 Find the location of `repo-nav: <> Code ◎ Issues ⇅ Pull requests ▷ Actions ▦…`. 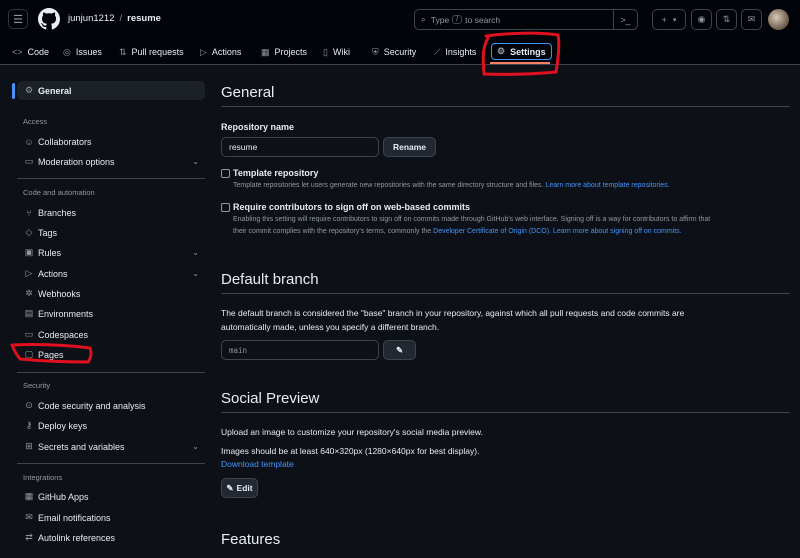

repo-nav: <> Code ◎ Issues ⇅ Pull requests ▷ Actions ▦… is located at coordinates (400, 51).